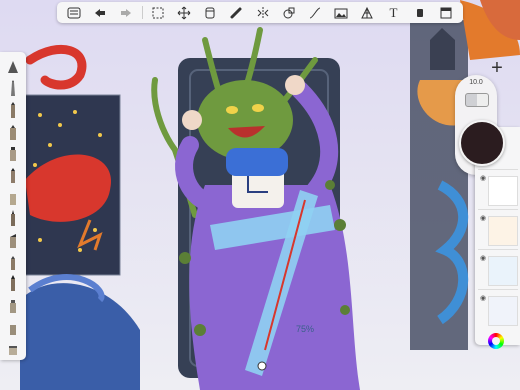 This screenshot has width=520, height=390. What do you see at coordinates (13, 198) in the screenshot?
I see `brush-smudge-icon` at bounding box center [13, 198].